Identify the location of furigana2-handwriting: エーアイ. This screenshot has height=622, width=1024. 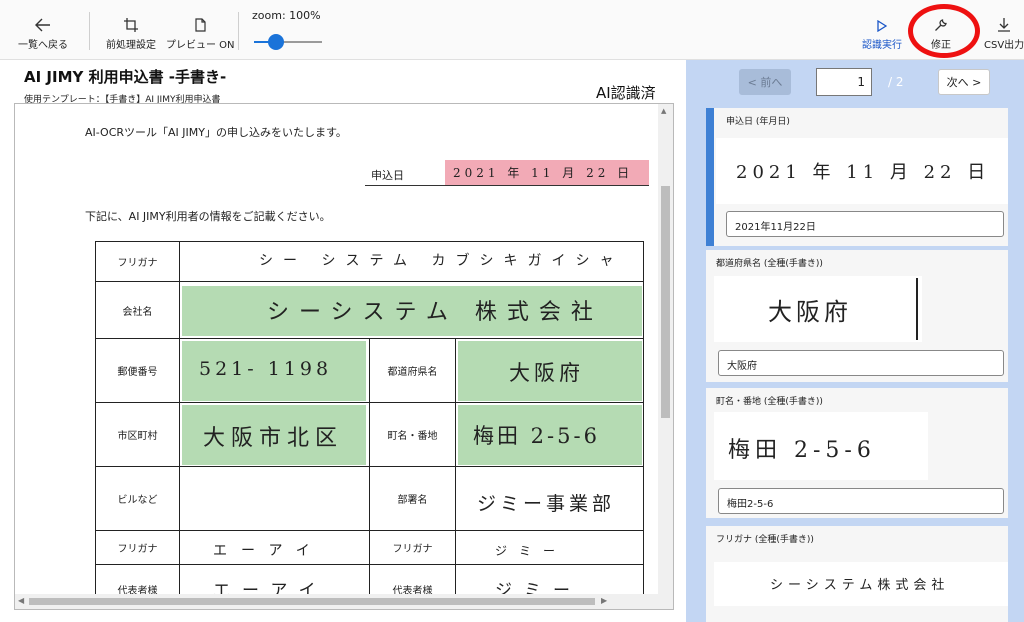
(268, 551).